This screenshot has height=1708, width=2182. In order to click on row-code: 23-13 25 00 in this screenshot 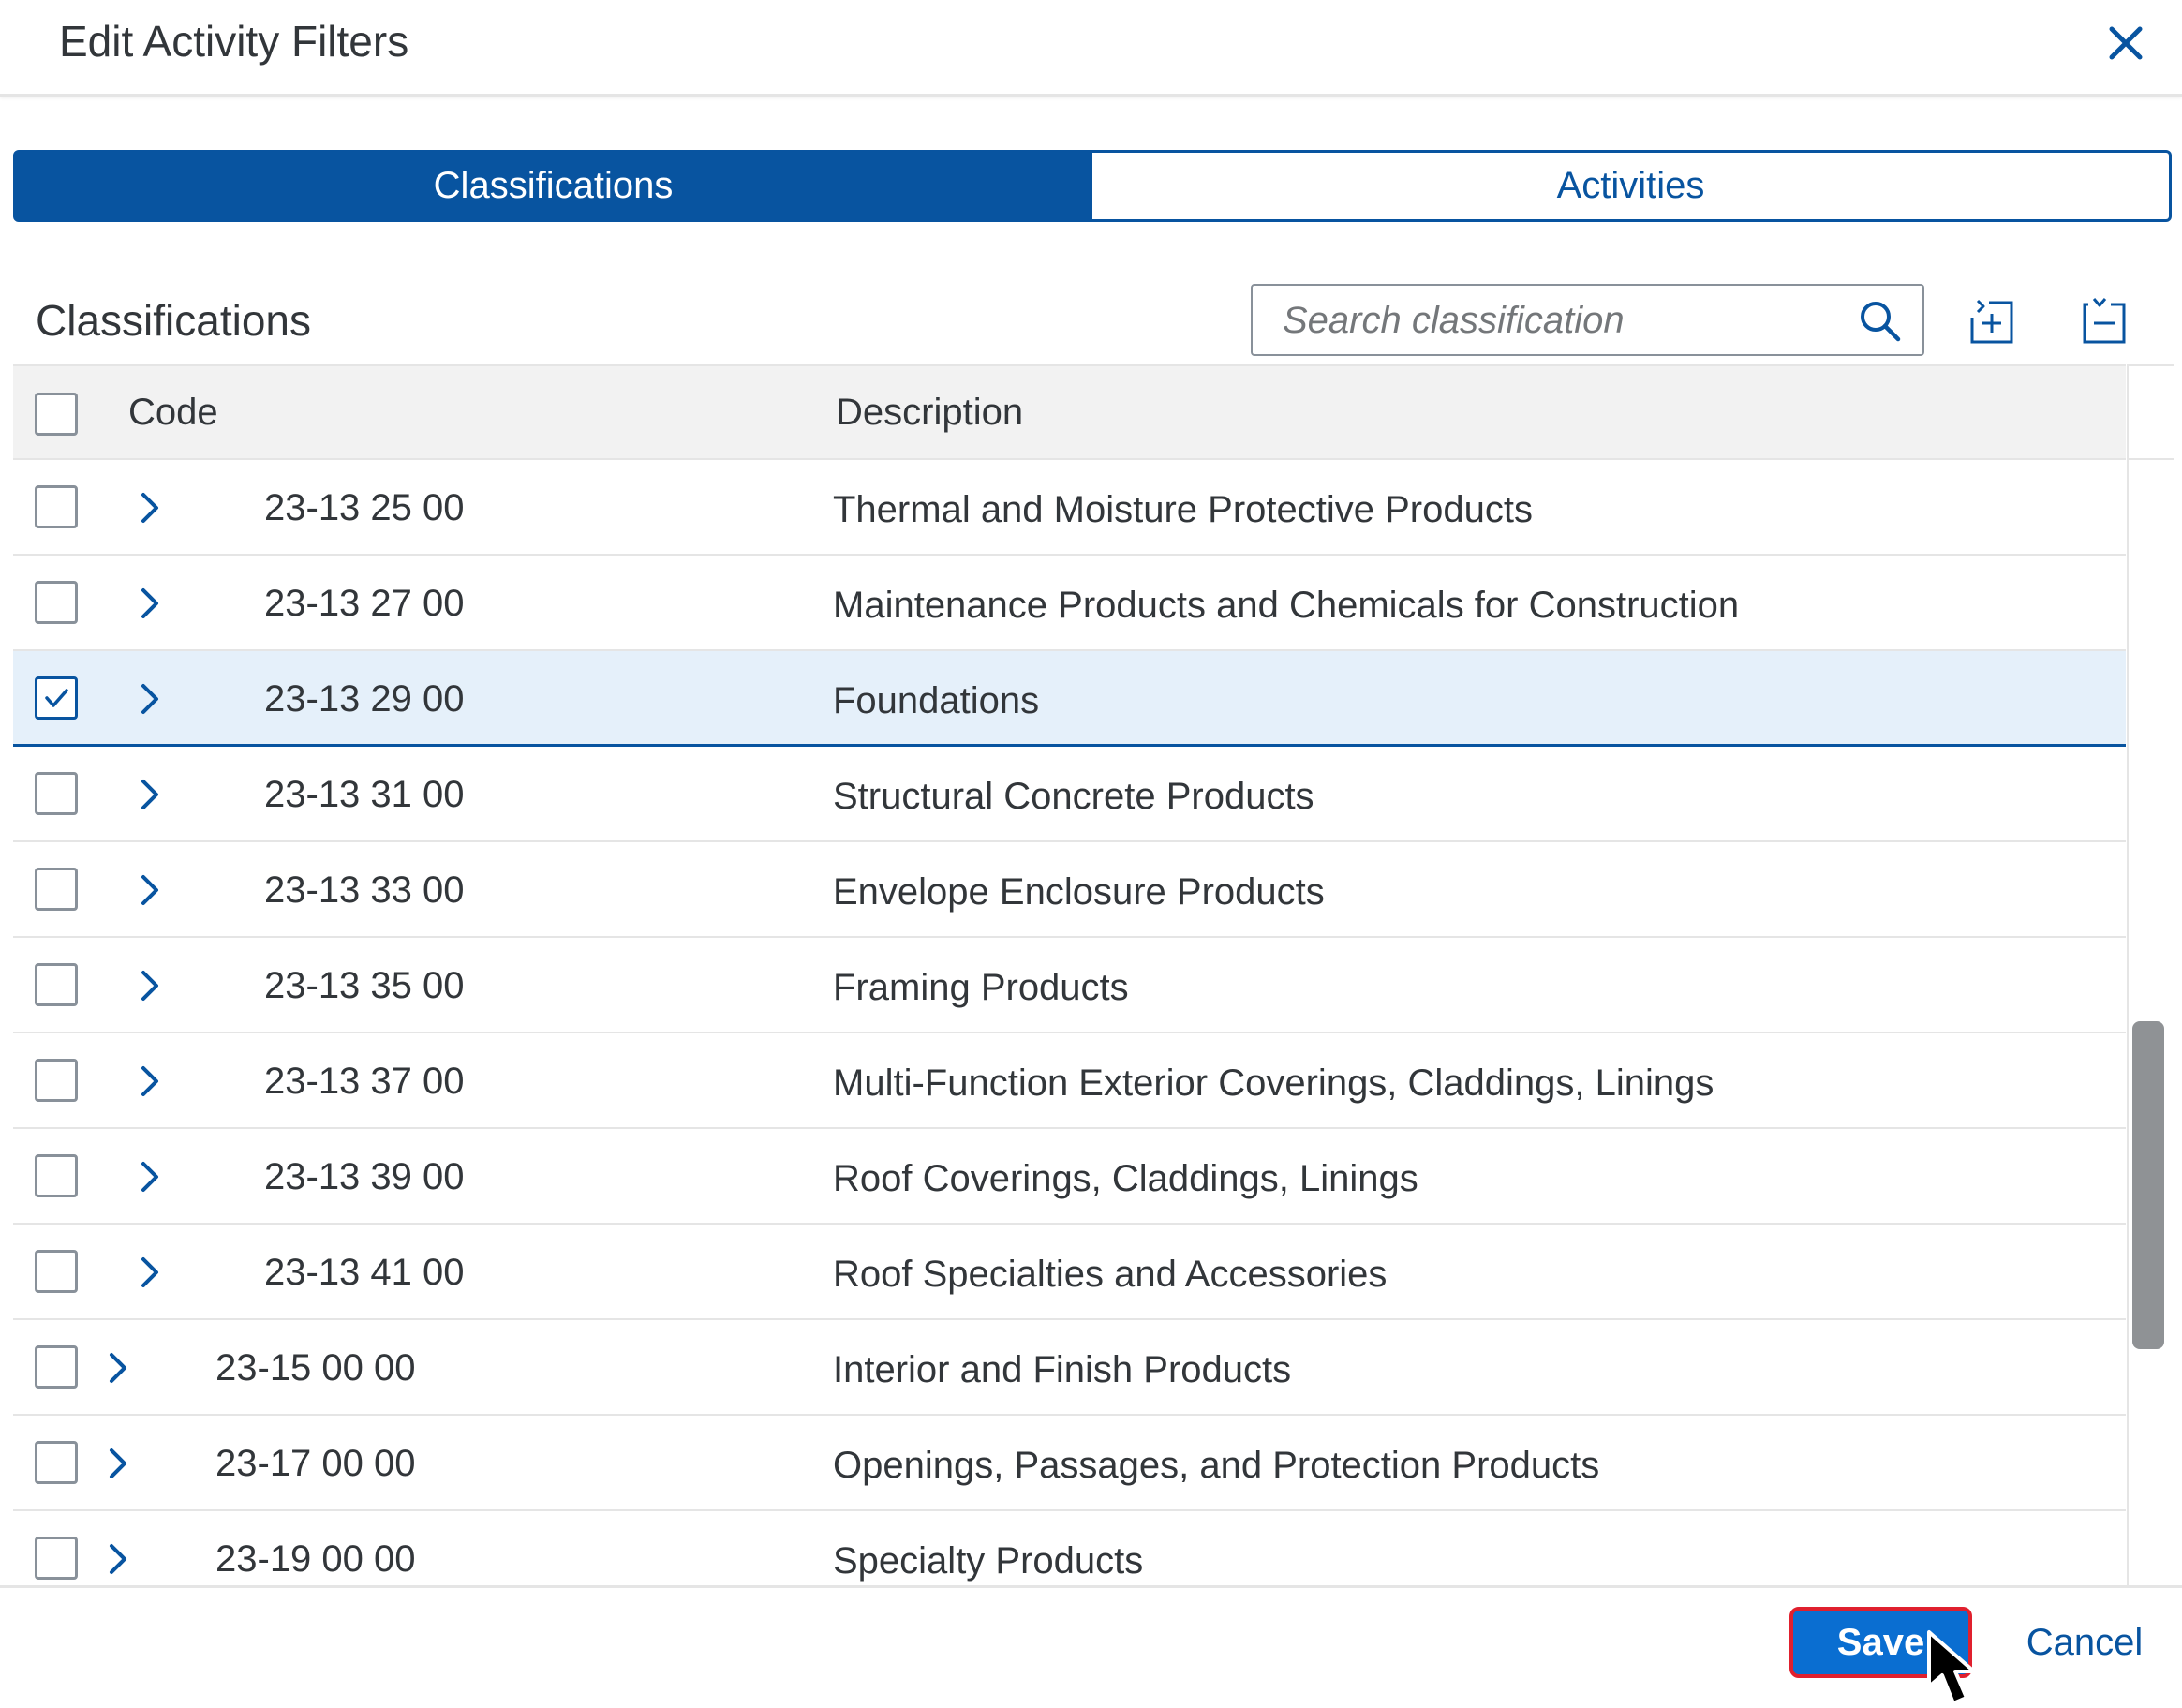, I will do `click(365, 508)`.